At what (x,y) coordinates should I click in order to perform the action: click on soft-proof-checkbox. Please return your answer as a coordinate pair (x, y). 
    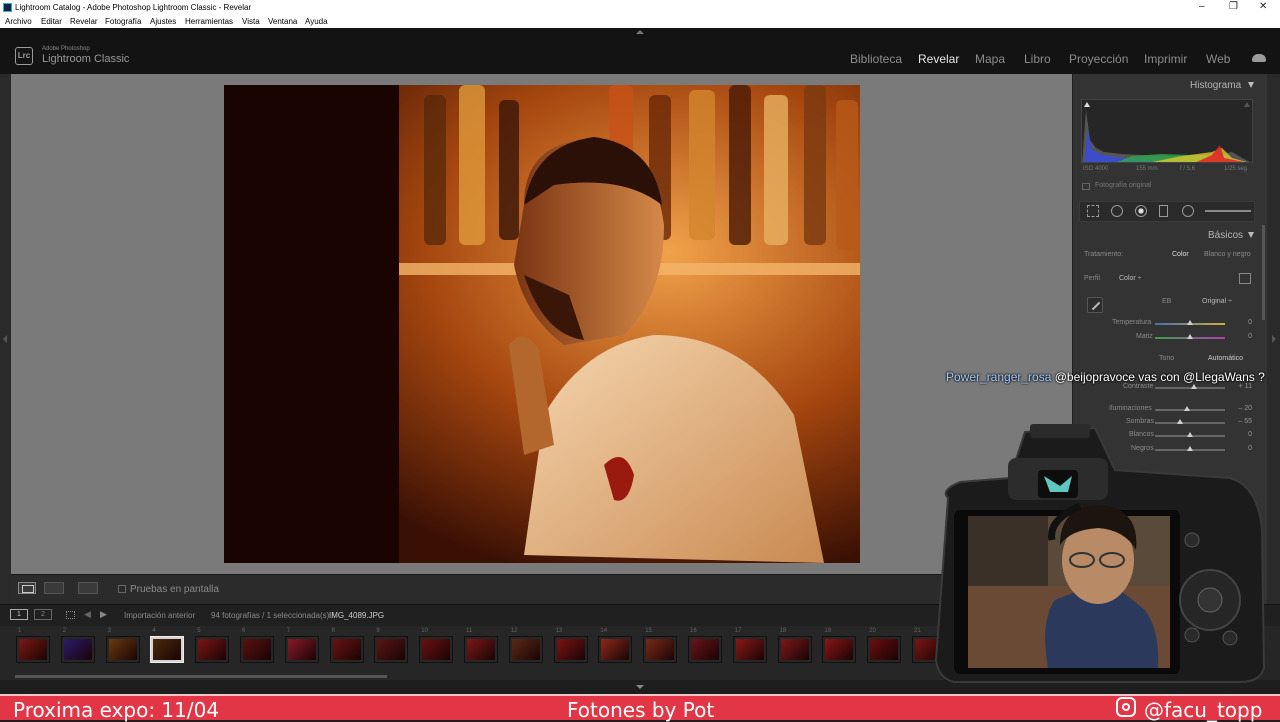
    Looking at the image, I should click on (122, 589).